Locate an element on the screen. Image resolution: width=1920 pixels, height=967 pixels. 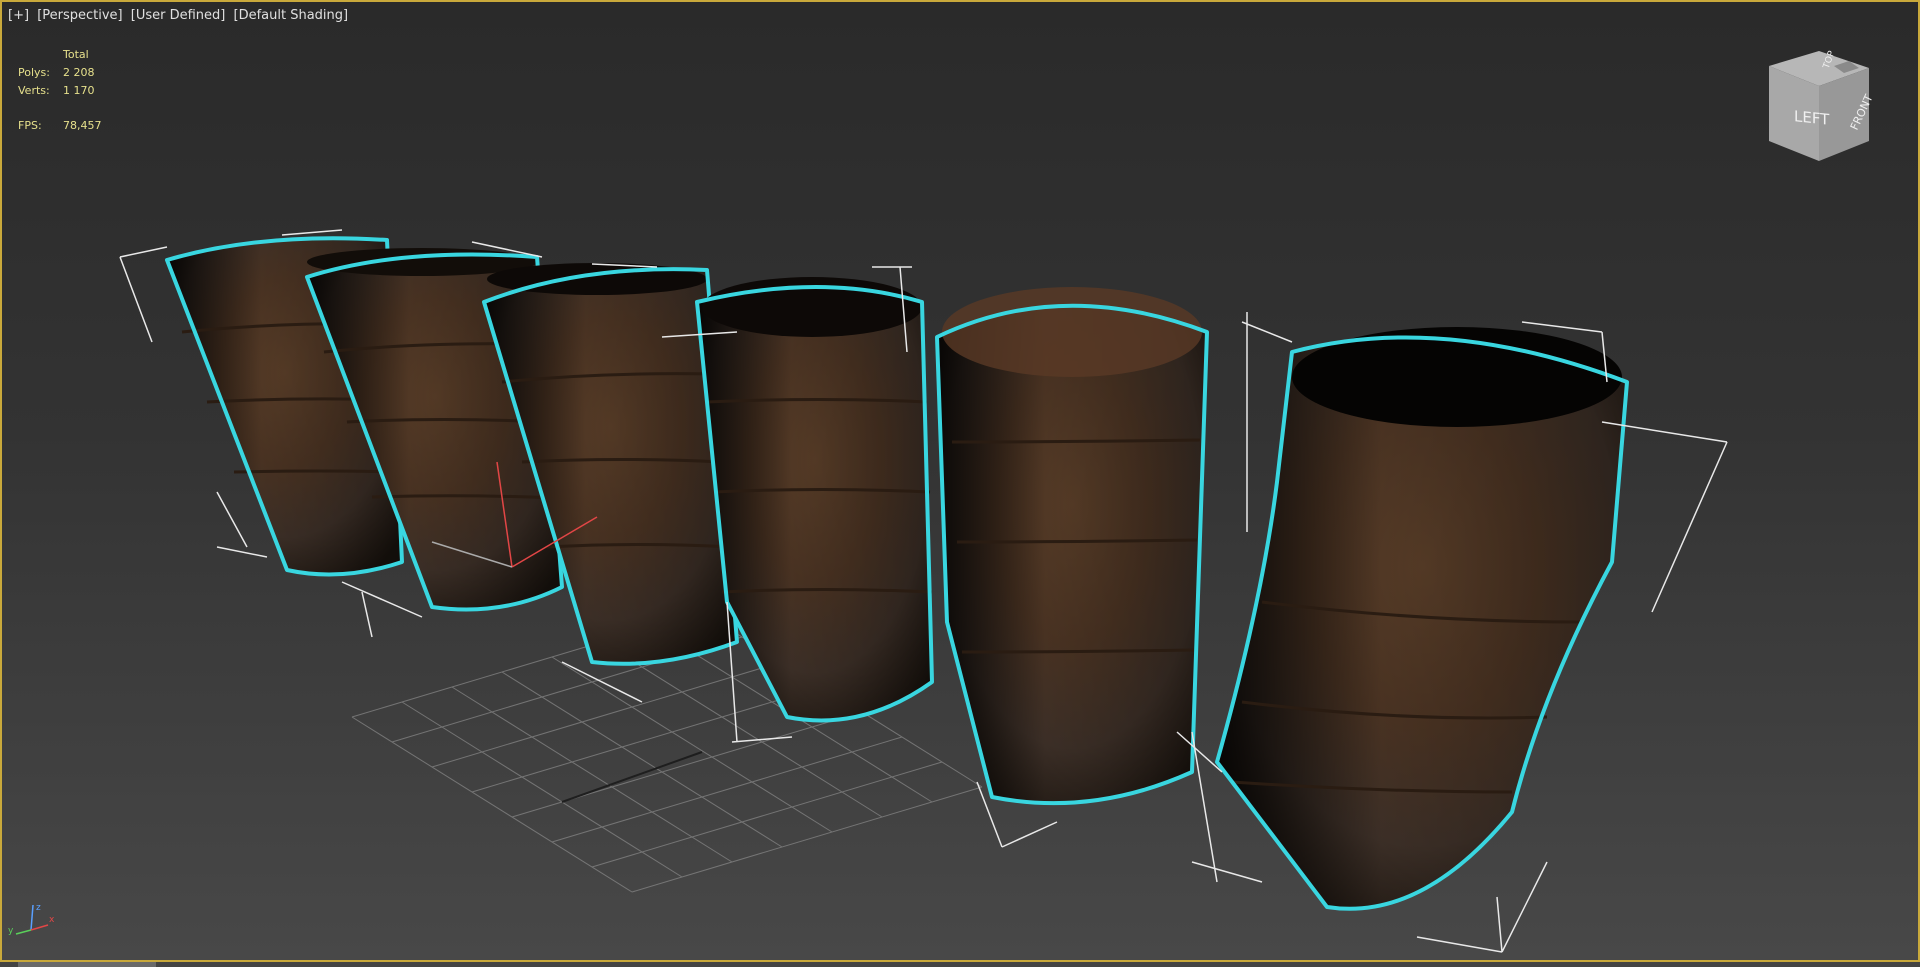
bottom-toolbar is located at coordinates (960, 964).